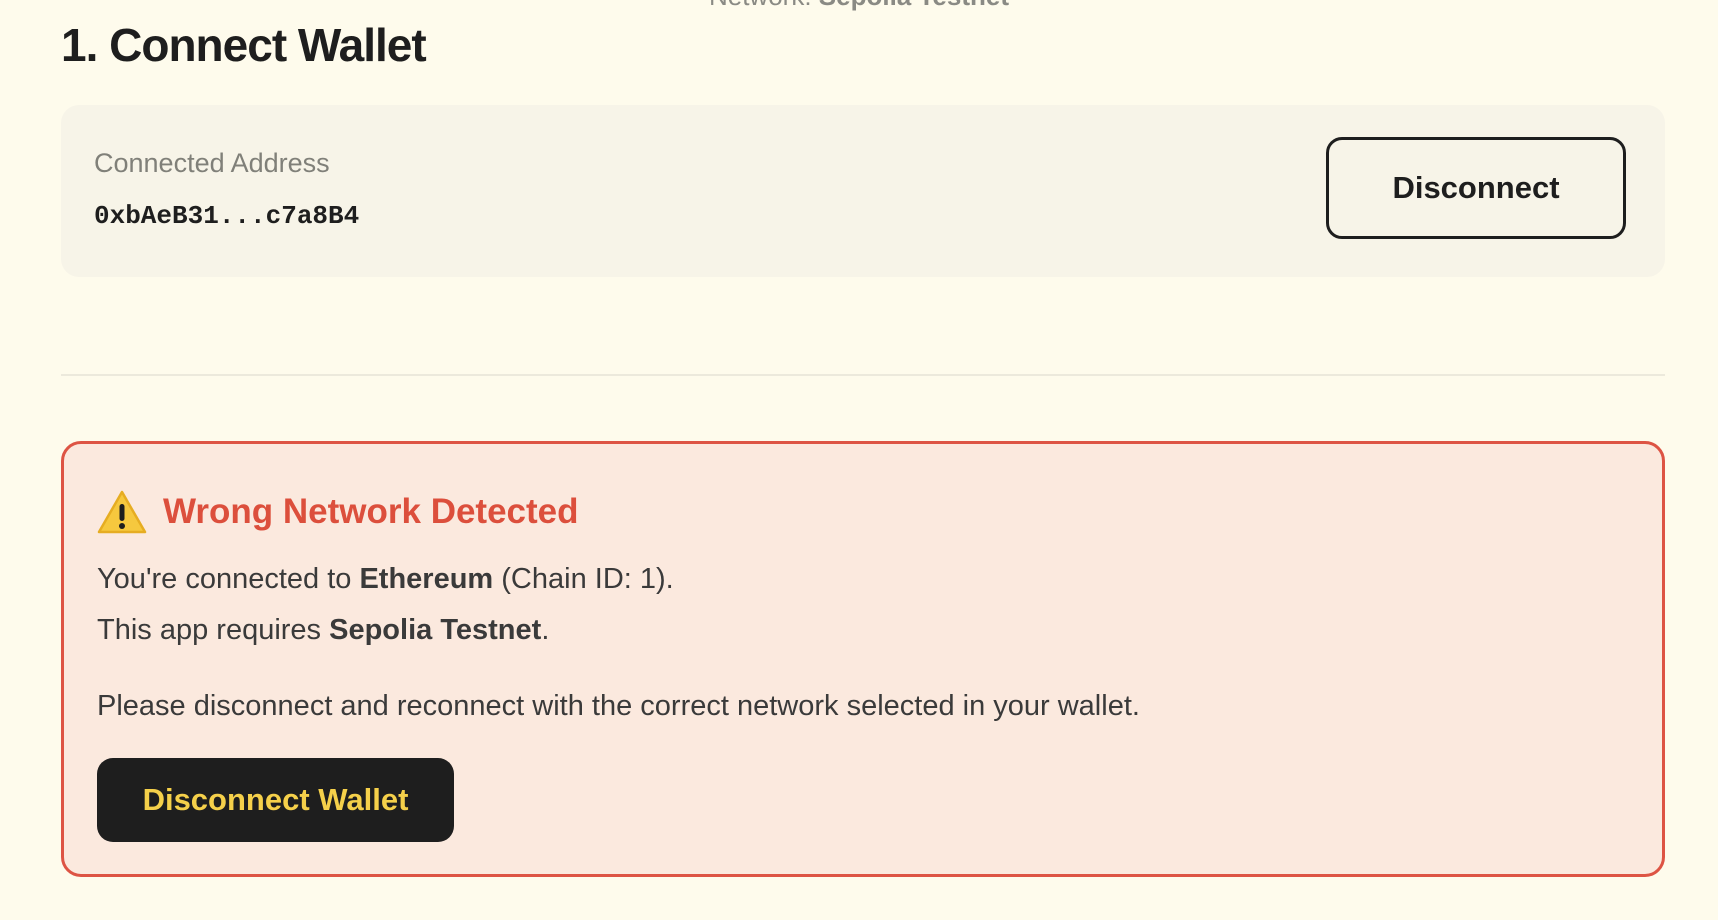 The height and width of the screenshot is (920, 1718). I want to click on current-network-name: Ethereum, so click(426, 579).